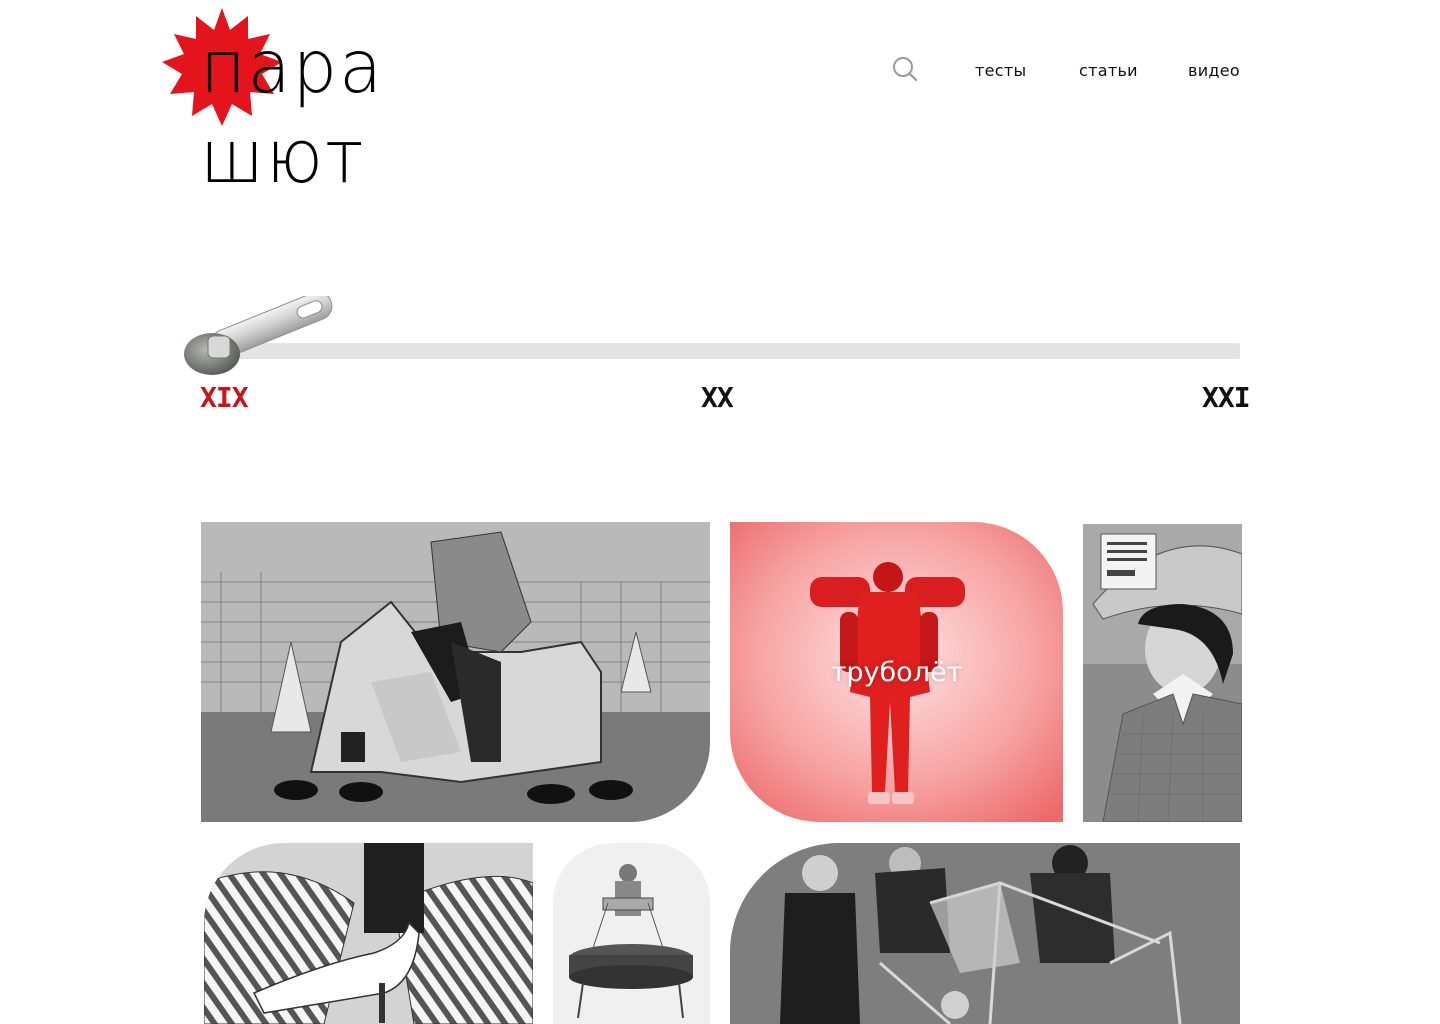  What do you see at coordinates (455, 672) in the screenshot?
I see `card-scooter-photo` at bounding box center [455, 672].